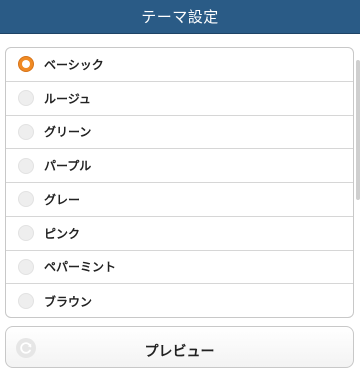 The width and height of the screenshot is (360, 368). I want to click on title-bar: テーマ設定, so click(180, 17).